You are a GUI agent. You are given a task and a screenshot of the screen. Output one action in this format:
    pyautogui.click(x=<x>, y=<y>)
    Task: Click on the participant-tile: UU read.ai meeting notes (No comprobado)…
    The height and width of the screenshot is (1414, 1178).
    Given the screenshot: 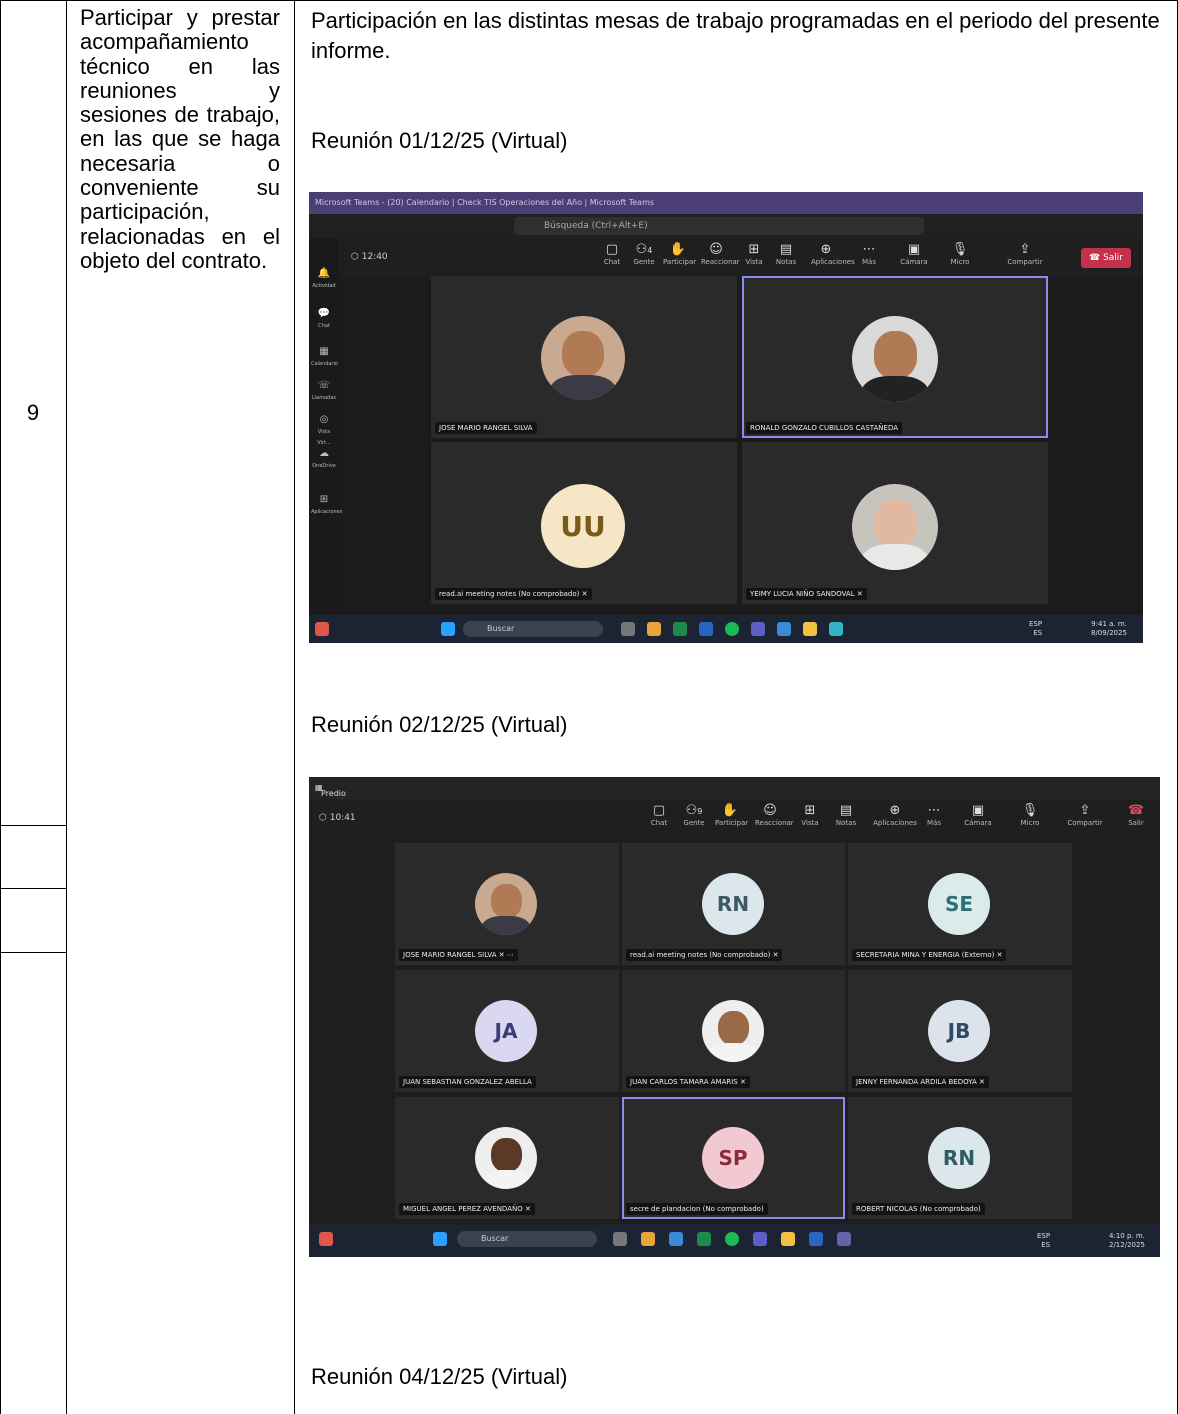 What is the action you would take?
    pyautogui.click(x=584, y=523)
    